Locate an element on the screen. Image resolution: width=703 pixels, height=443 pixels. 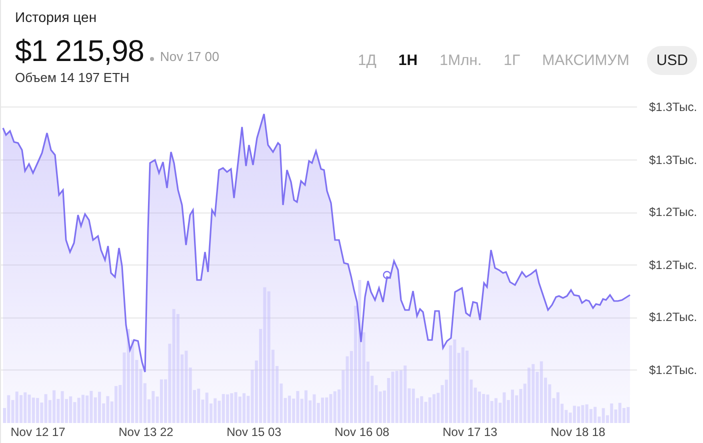
x-axis-label: Nov 17 13 is located at coordinates (470, 432).